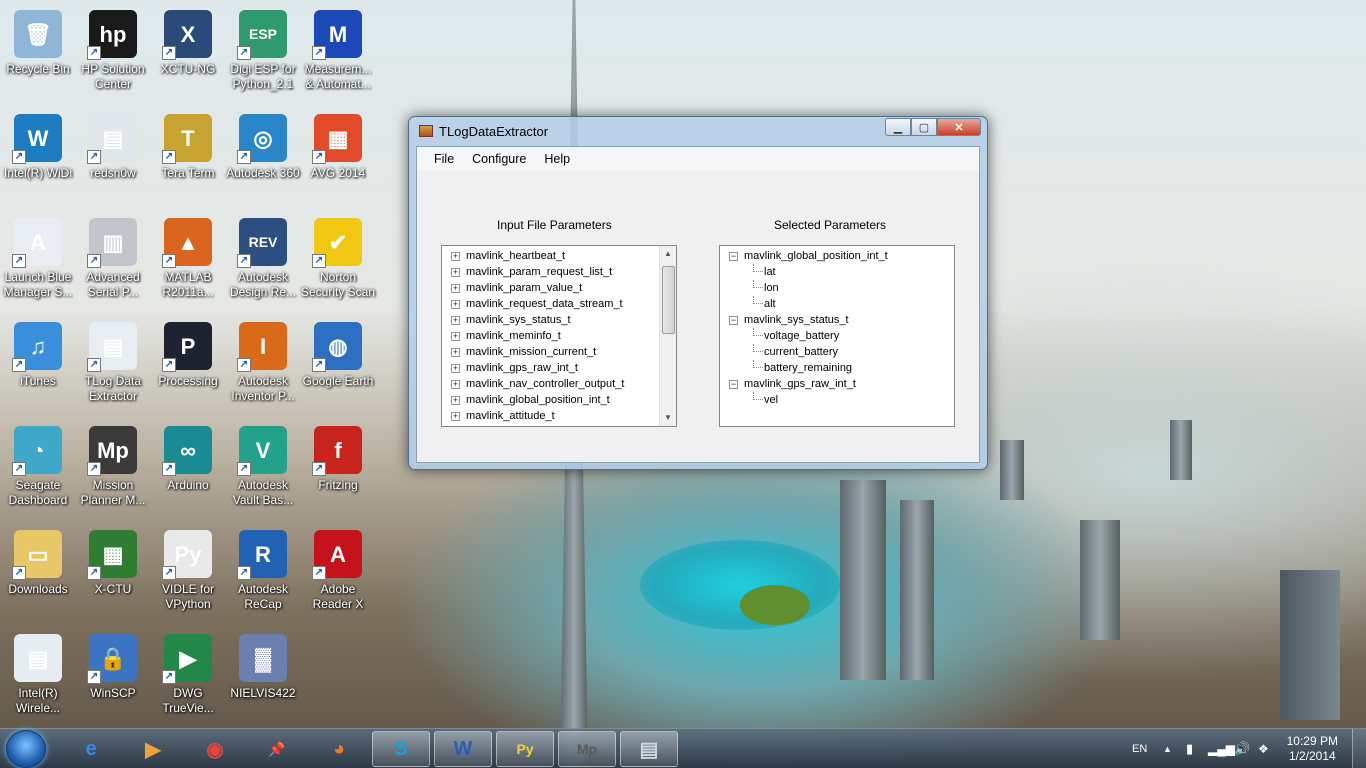 This screenshot has width=1366, height=768. I want to click on desktop-icon: ▤ ↗ redsn0w, so click(113, 158).